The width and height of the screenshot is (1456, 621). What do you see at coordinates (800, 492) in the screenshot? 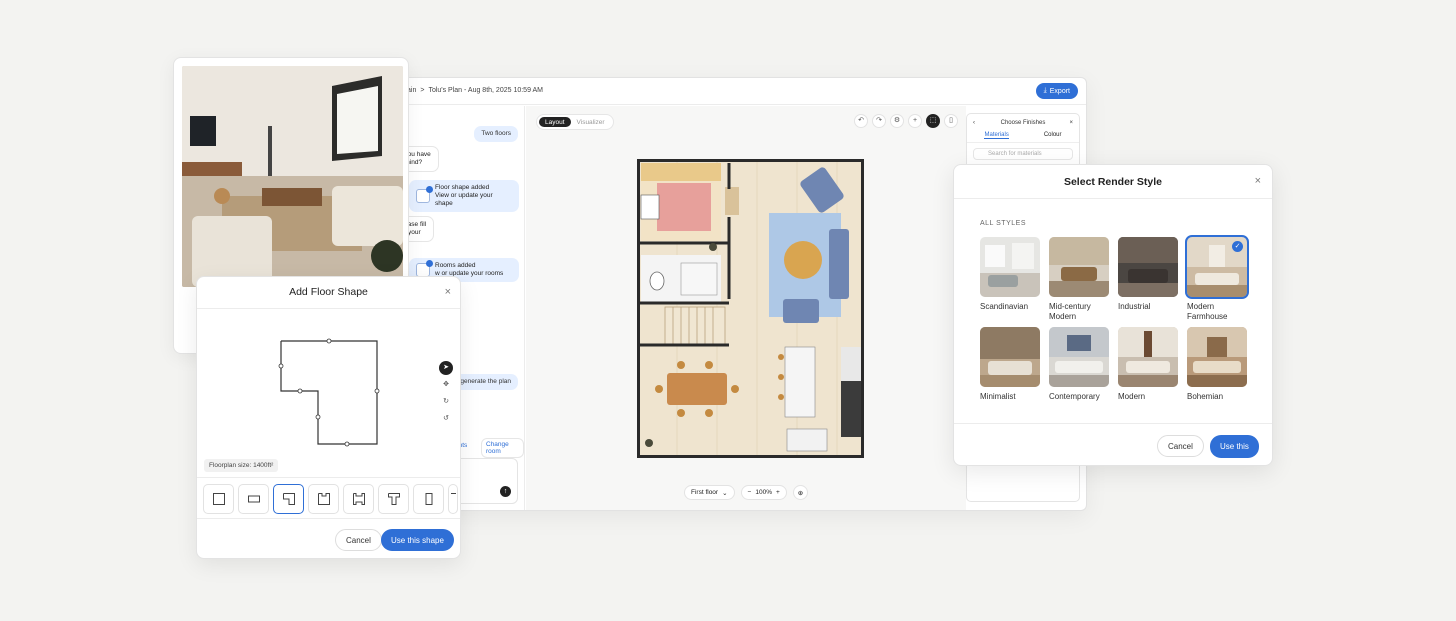
I see `recenter-icon: ⊕` at bounding box center [800, 492].